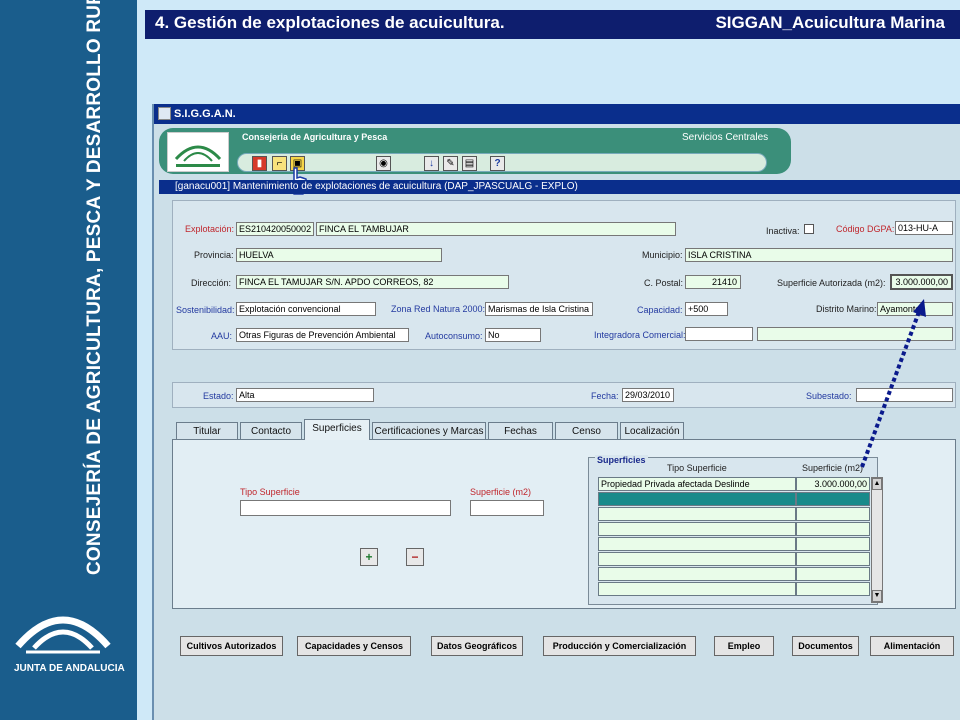 The image size is (960, 720). Describe the element at coordinates (205, 310) in the screenshot. I see `sostenibilidad-label: Sostenibilidad:` at that location.